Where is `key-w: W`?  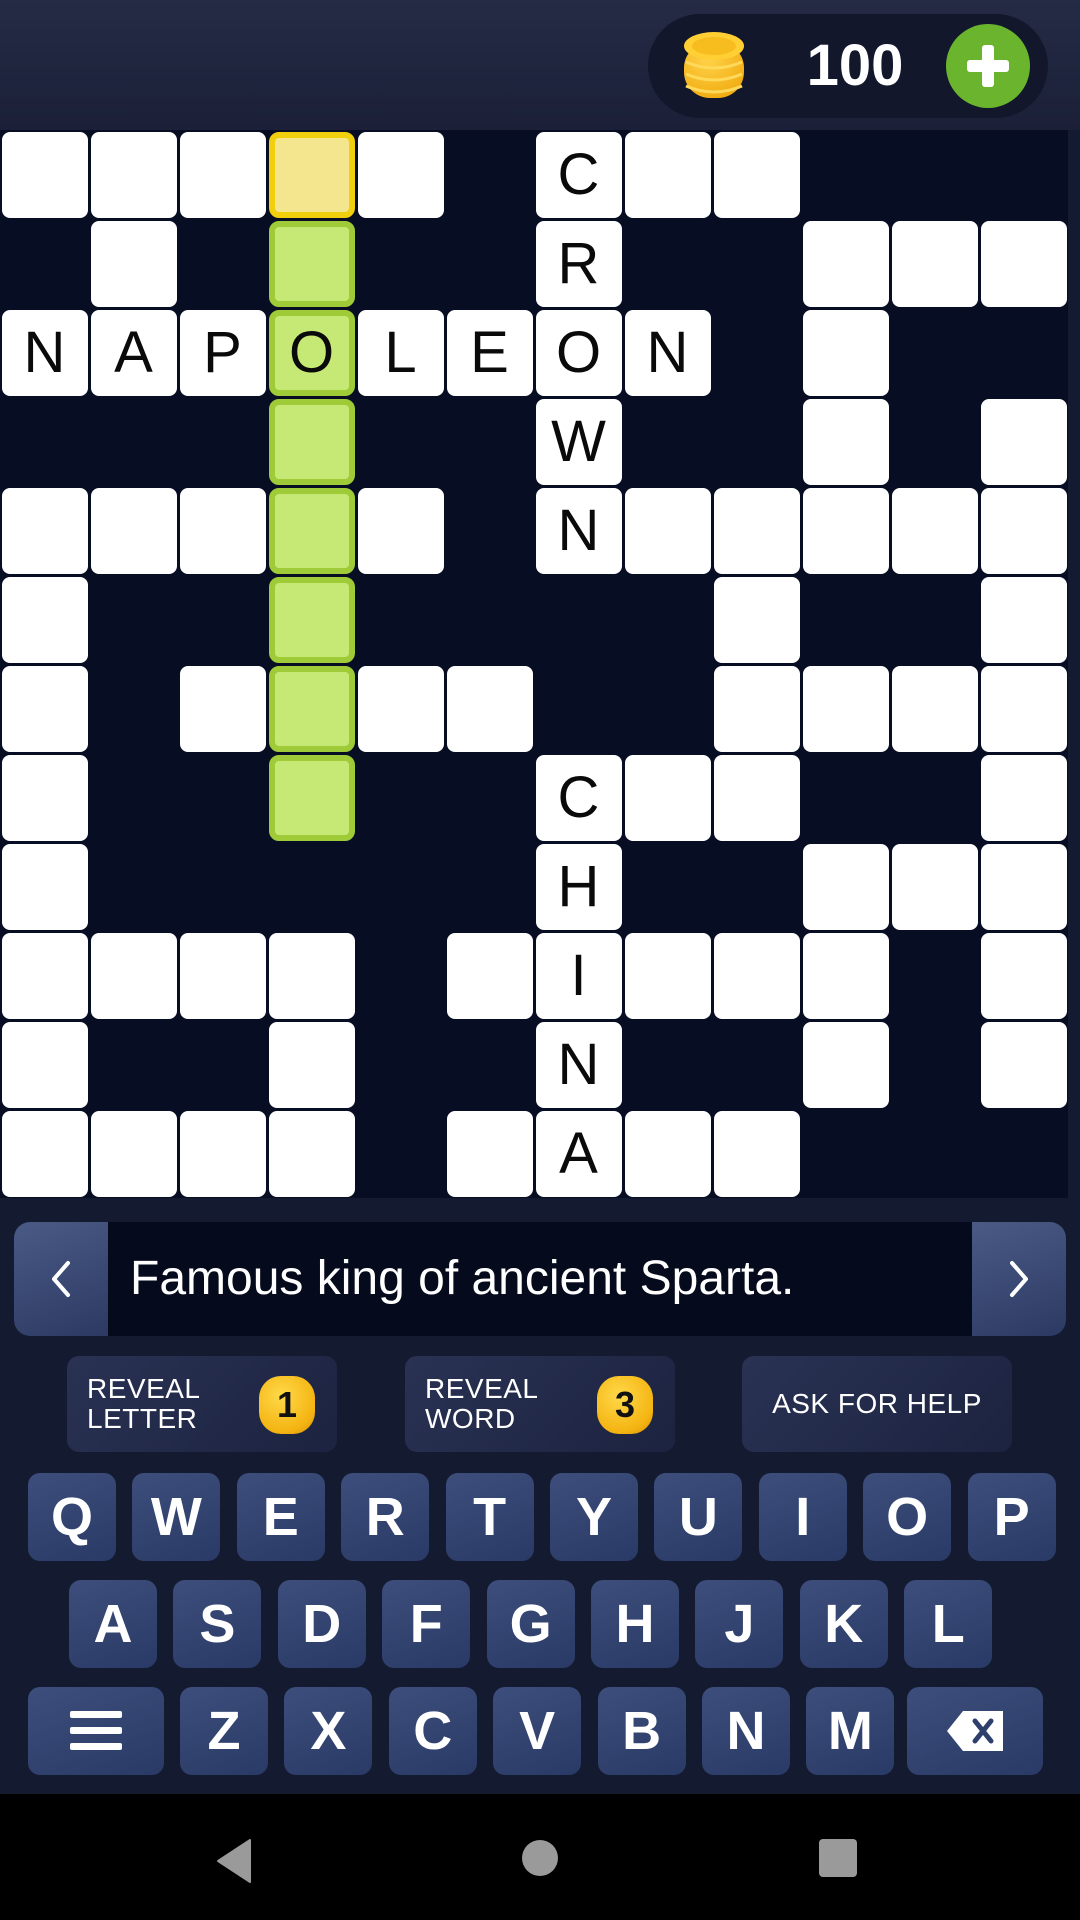 key-w: W is located at coordinates (176, 1517).